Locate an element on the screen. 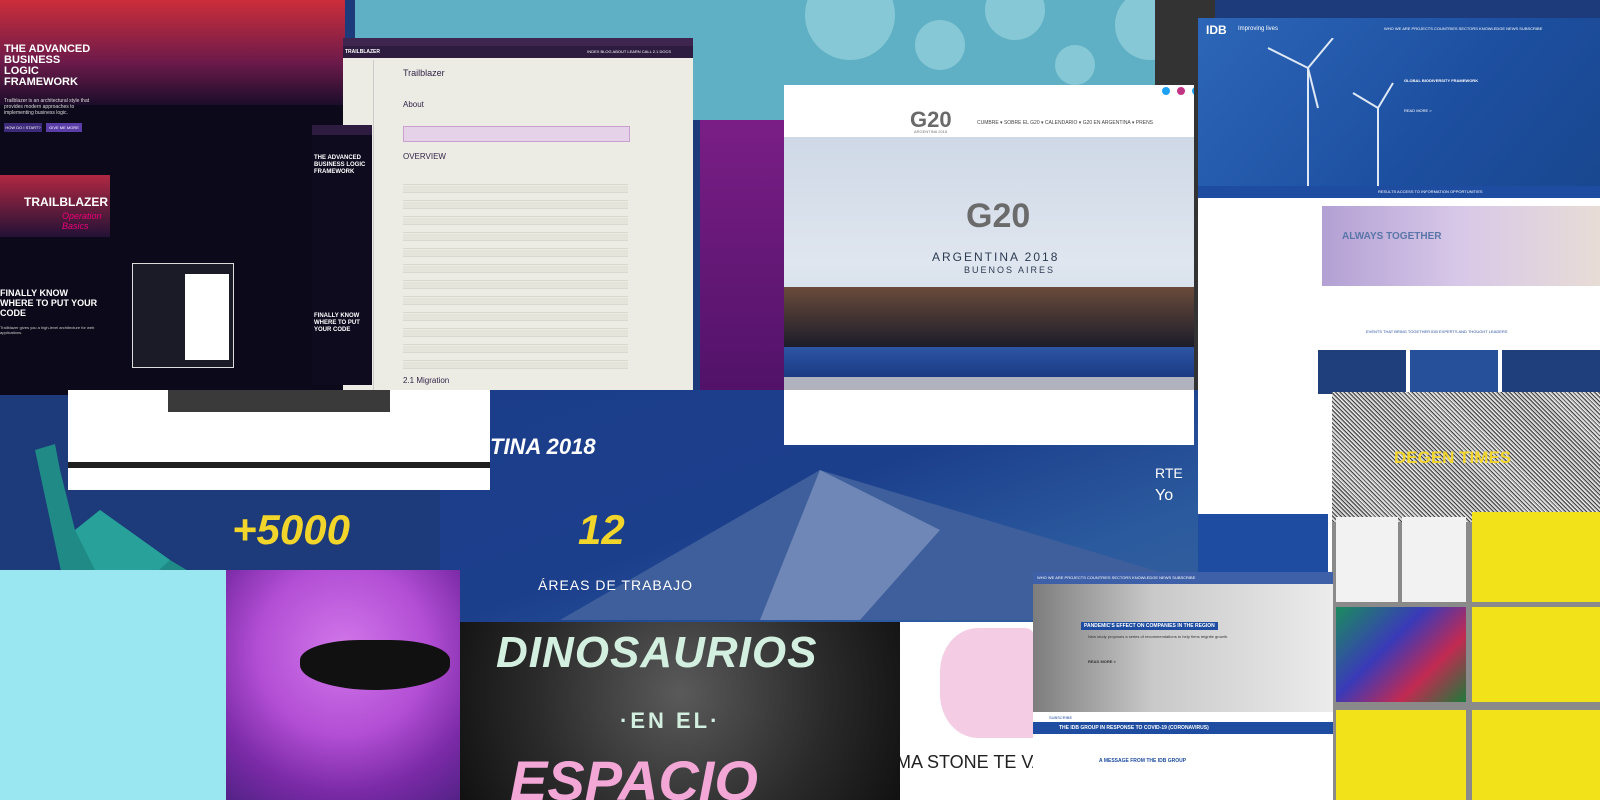 This screenshot has height=800, width=1600. docs-overview-heading: OVERVIEW is located at coordinates (424, 156).